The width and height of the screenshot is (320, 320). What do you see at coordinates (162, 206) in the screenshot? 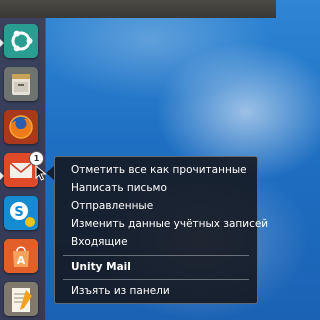
I see `menu-item-sent: Отправленные` at bounding box center [162, 206].